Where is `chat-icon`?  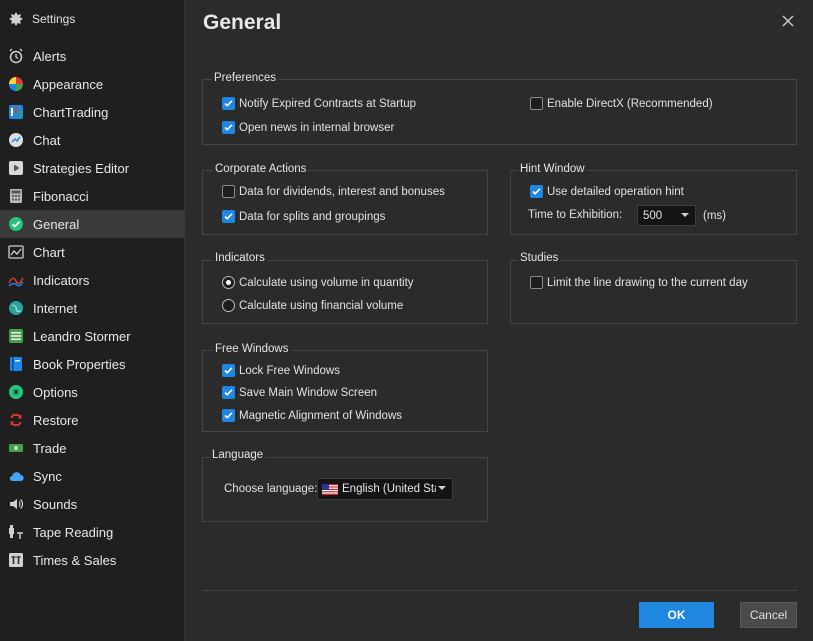
chat-icon is located at coordinates (16, 140).